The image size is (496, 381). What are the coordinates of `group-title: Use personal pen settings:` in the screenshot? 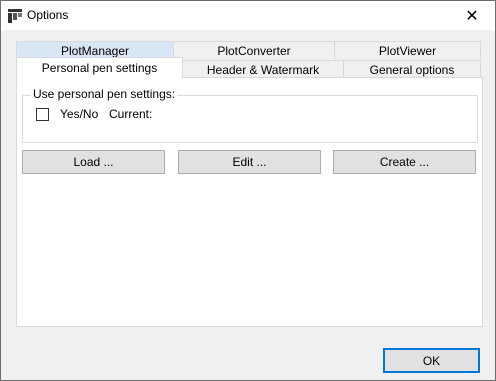 It's located at (104, 94).